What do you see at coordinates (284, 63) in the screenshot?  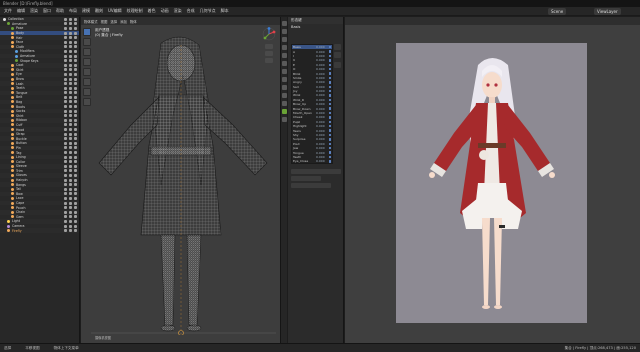 I see `world-tab-icon` at bounding box center [284, 63].